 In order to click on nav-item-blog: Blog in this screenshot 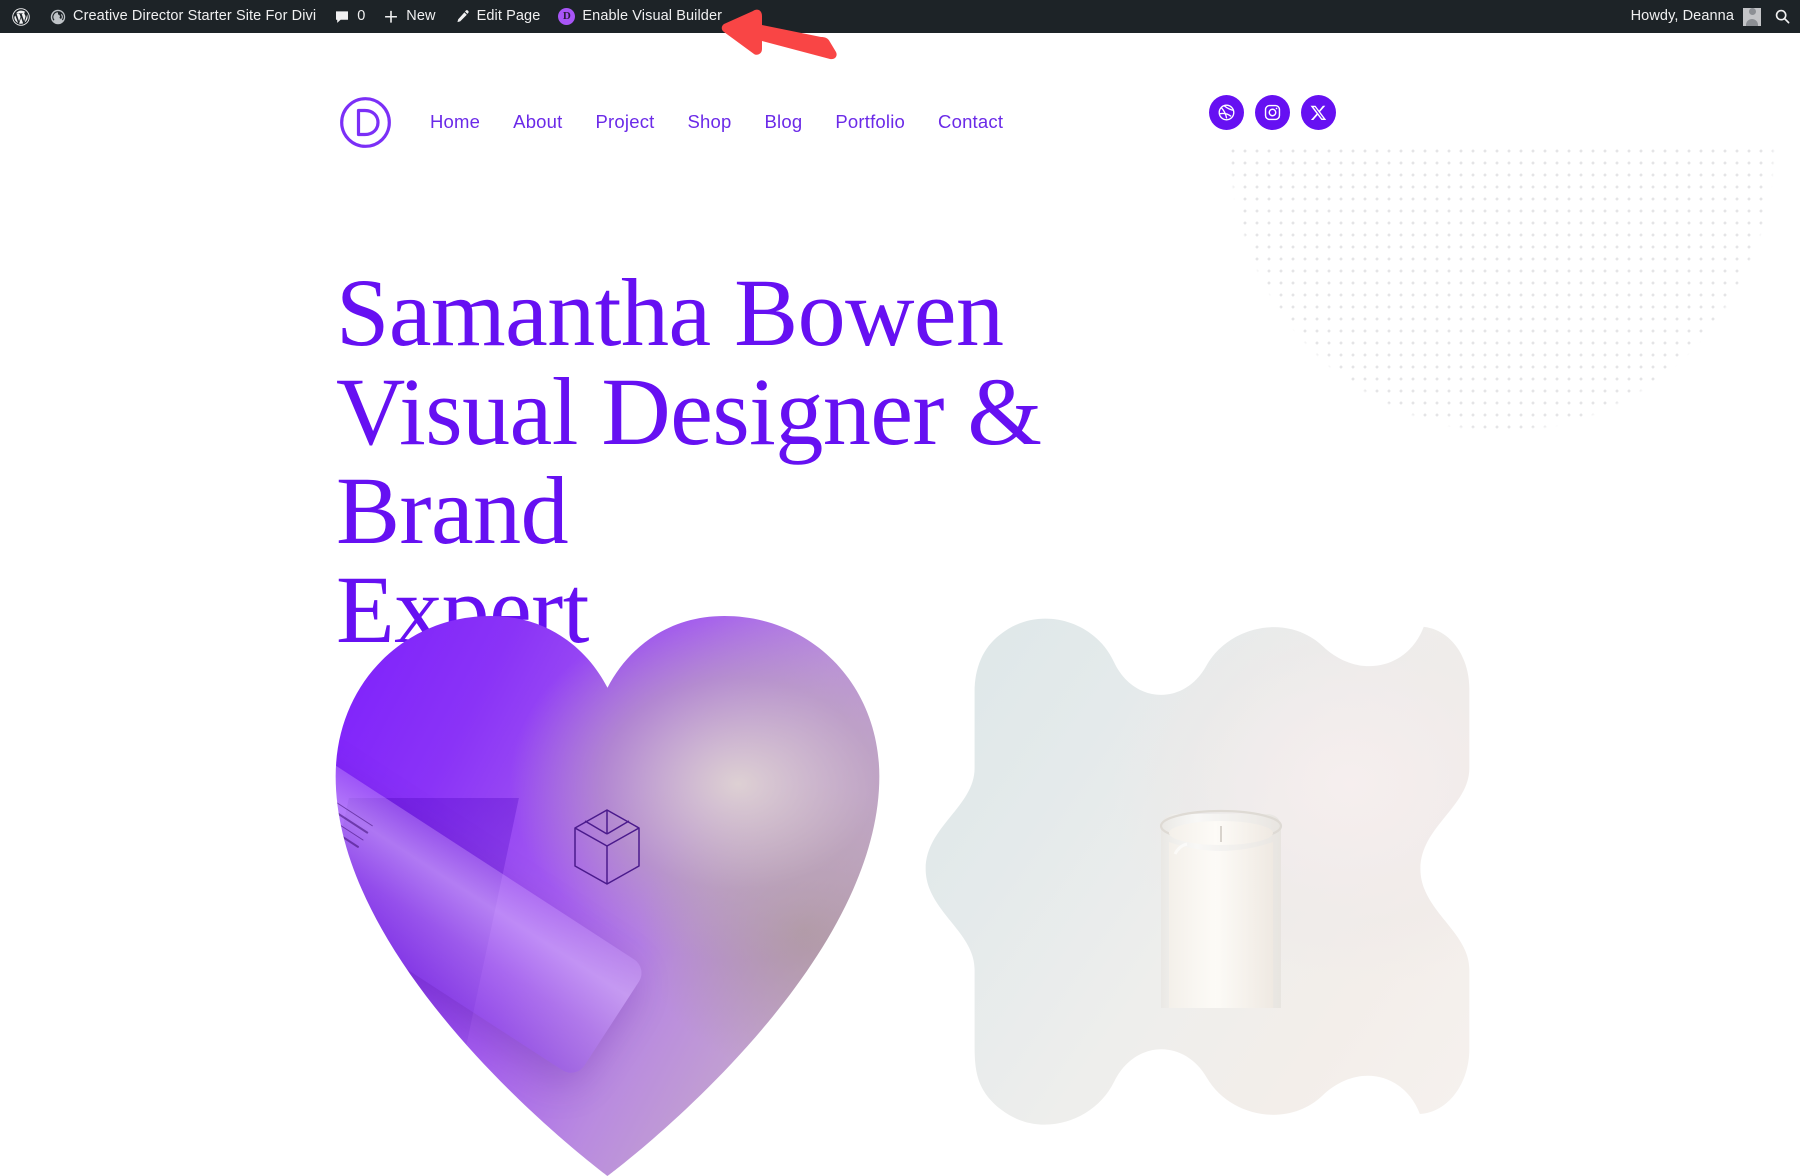, I will do `click(784, 122)`.